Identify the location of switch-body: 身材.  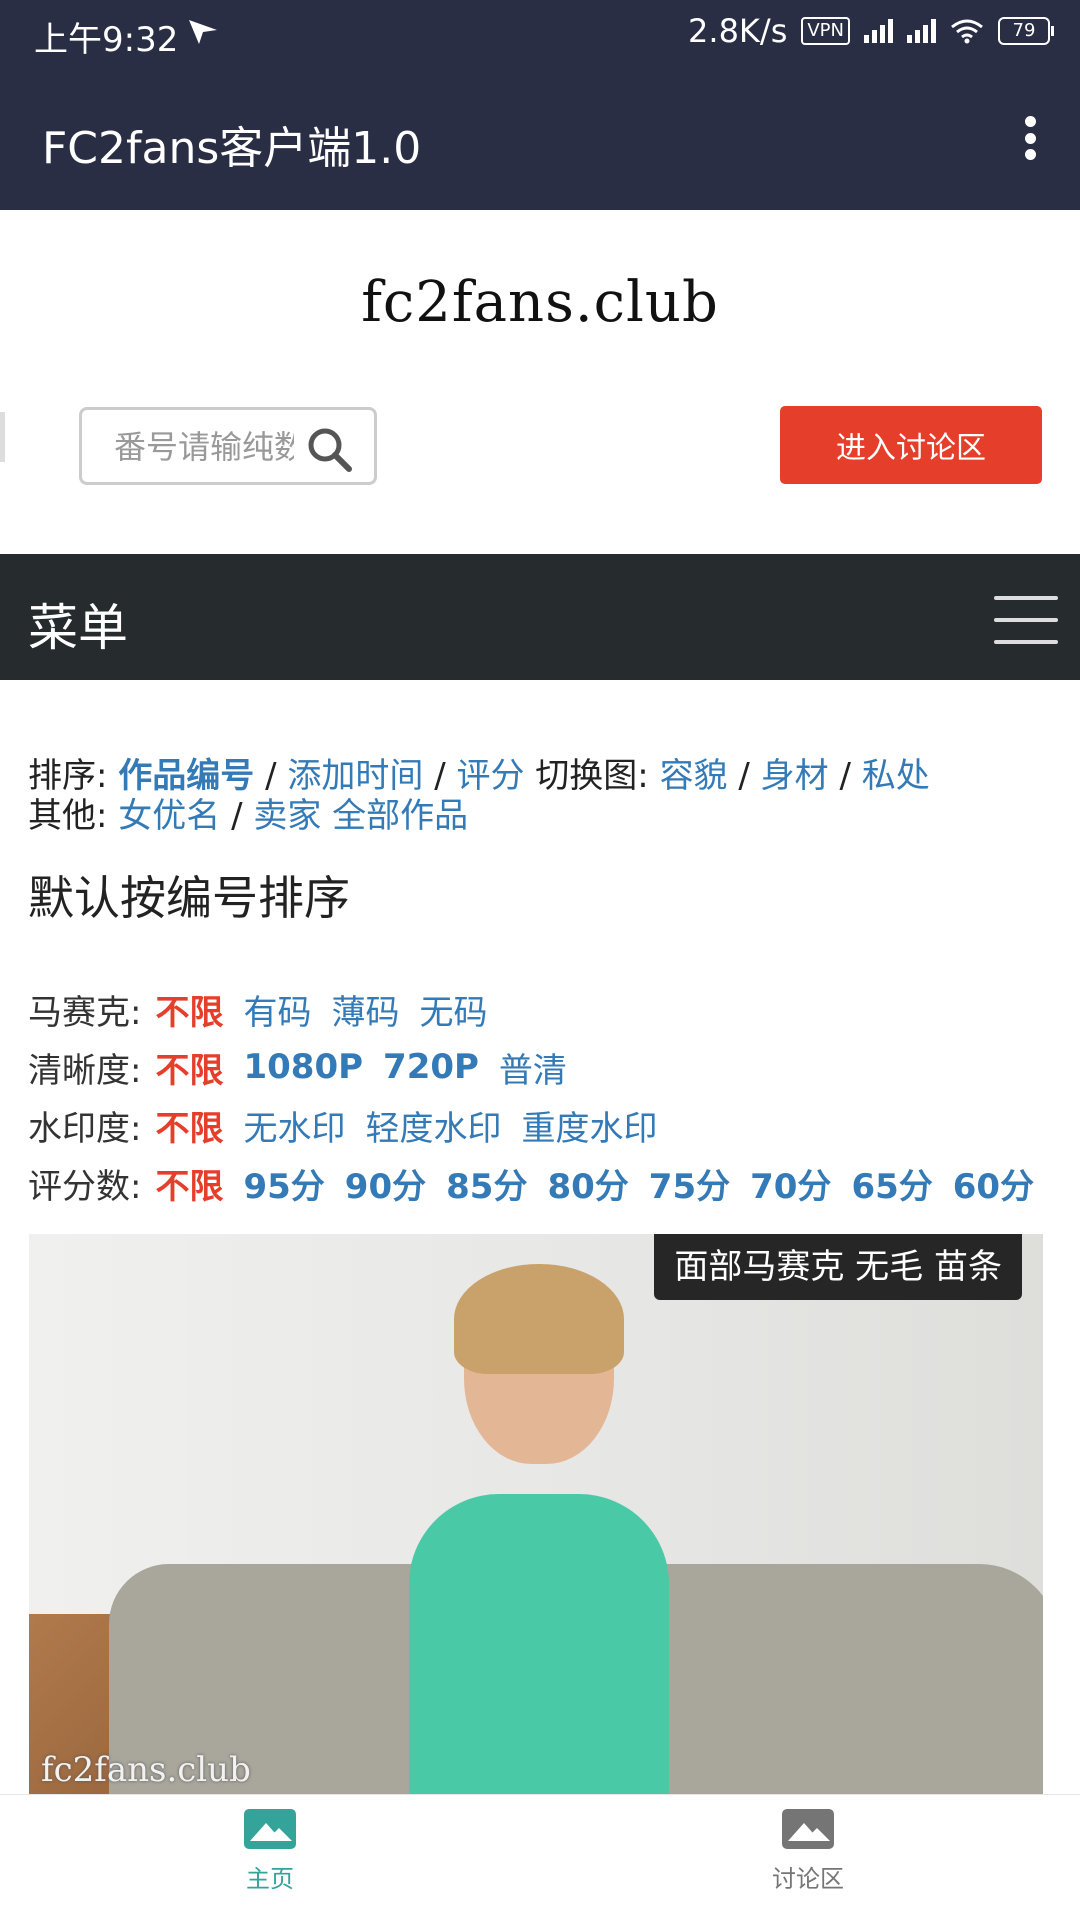
(795, 776).